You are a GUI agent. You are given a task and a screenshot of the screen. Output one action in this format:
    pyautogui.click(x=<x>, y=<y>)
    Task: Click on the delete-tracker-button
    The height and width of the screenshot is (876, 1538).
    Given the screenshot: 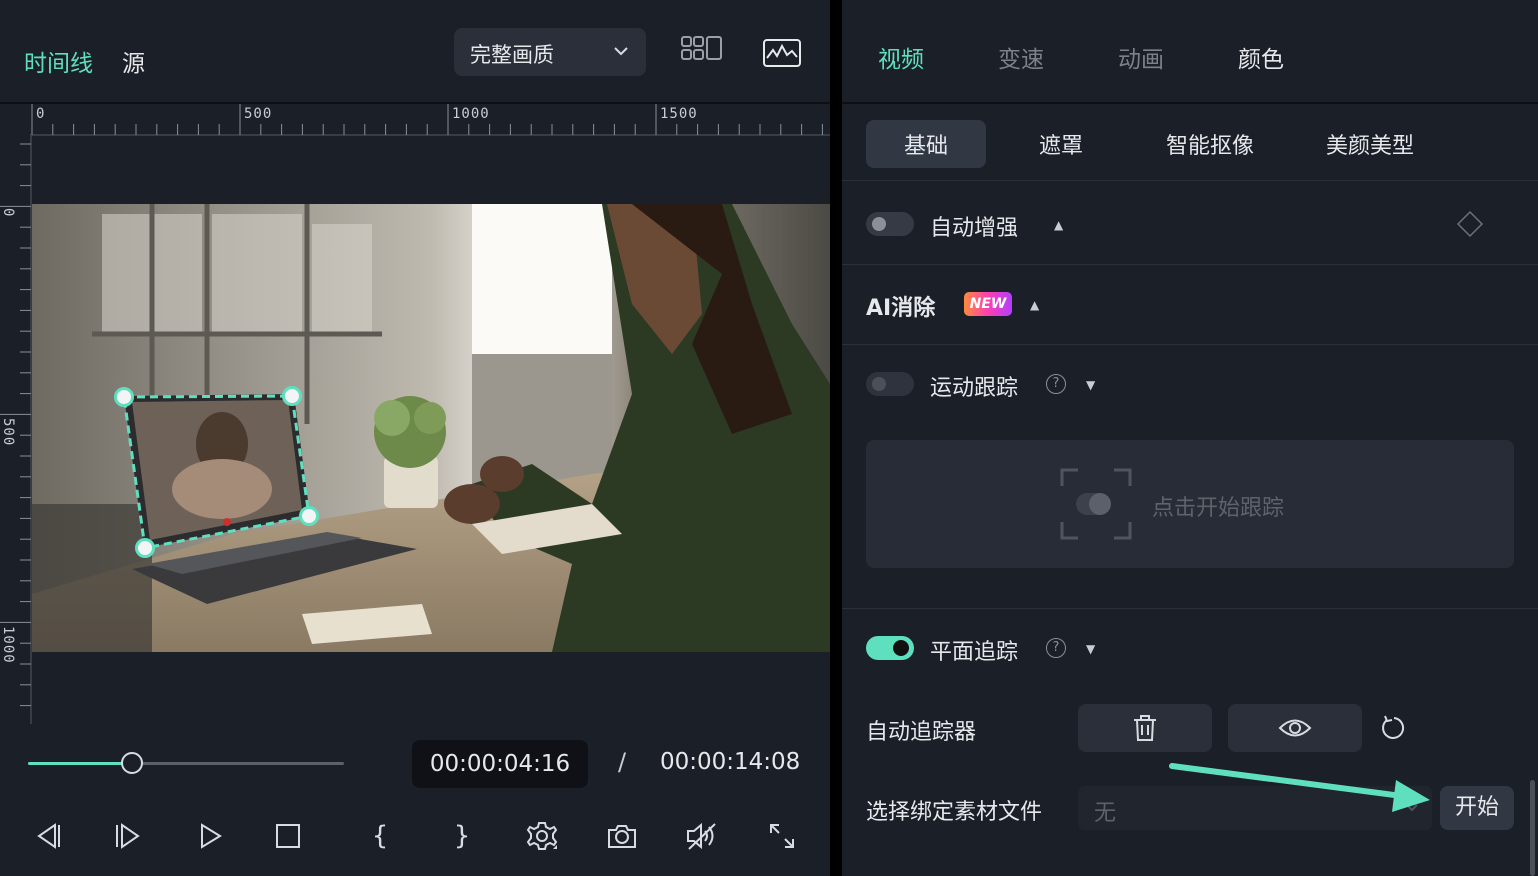 What is the action you would take?
    pyautogui.click(x=1145, y=728)
    